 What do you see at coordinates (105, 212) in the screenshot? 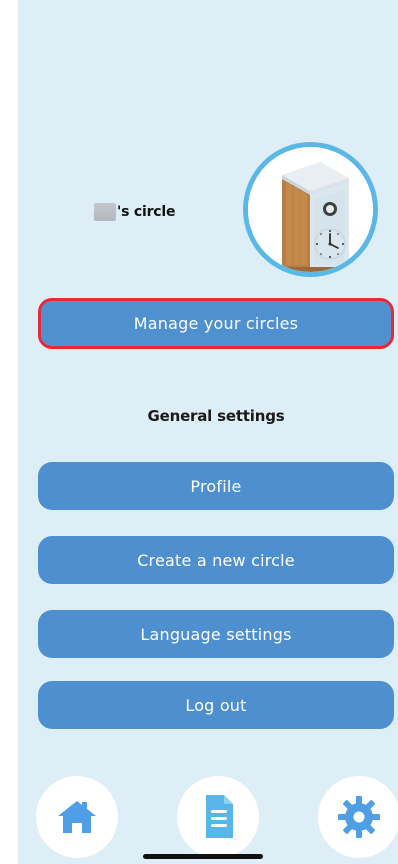
I see `redacted-name-block` at bounding box center [105, 212].